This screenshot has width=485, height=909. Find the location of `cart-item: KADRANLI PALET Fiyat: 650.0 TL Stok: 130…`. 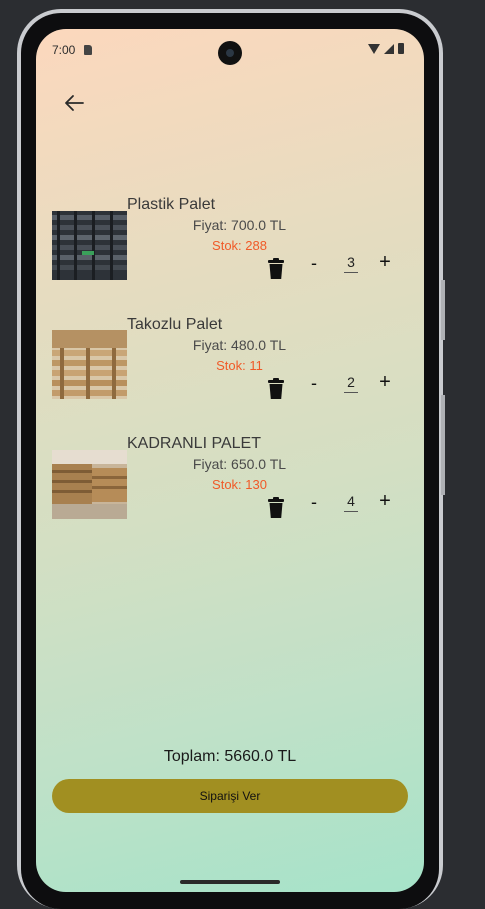

cart-item: KADRANLI PALET Fiyat: 650.0 TL Stok: 130… is located at coordinates (232, 490).